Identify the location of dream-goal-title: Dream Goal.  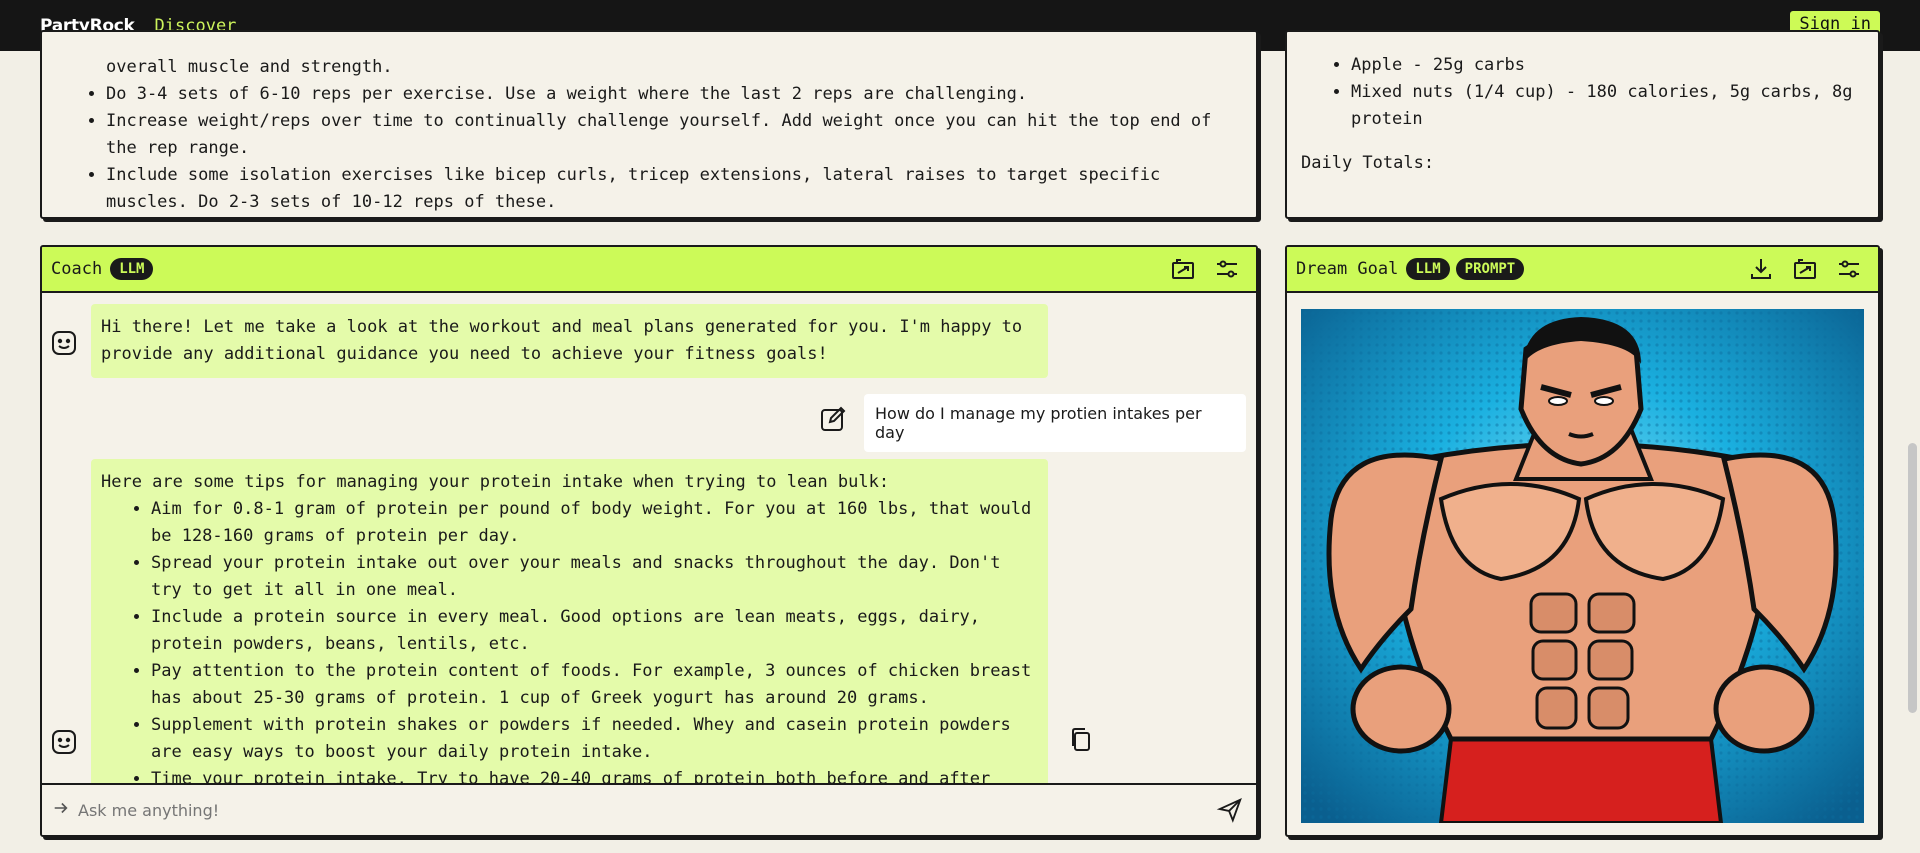
(1347, 269).